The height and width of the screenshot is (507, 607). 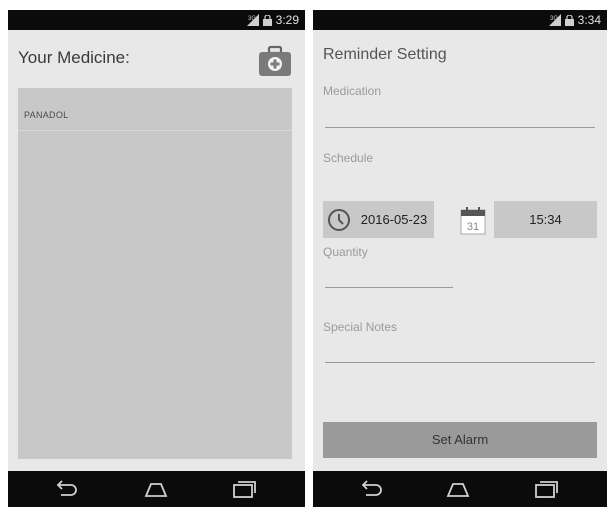 I want to click on medication-underline, so click(x=460, y=127).